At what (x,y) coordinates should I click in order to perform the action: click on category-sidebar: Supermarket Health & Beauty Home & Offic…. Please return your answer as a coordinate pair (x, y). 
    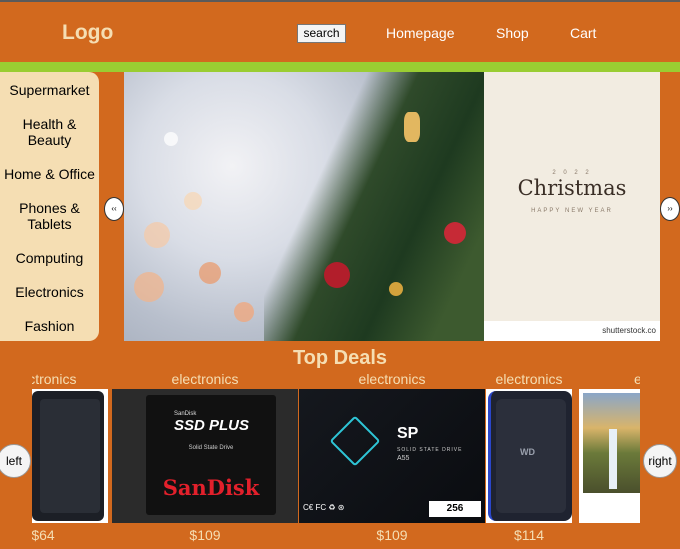
    Looking at the image, I should click on (49, 206).